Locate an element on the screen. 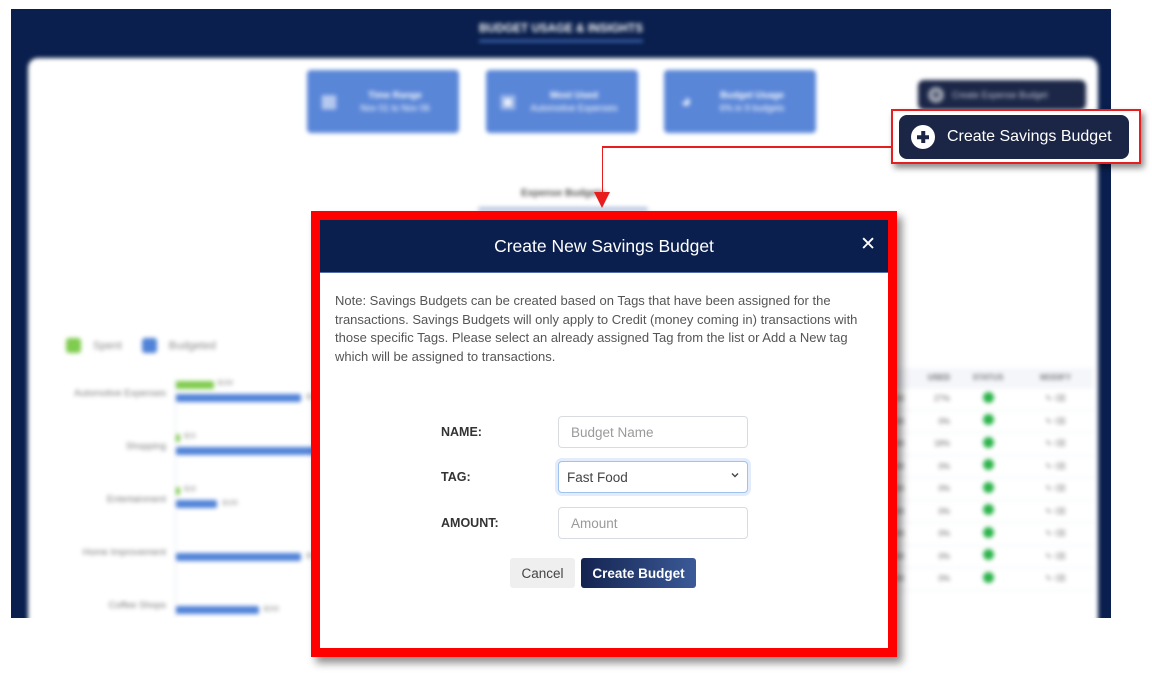 The image size is (1152, 680). plus-circle-icon is located at coordinates (923, 137).